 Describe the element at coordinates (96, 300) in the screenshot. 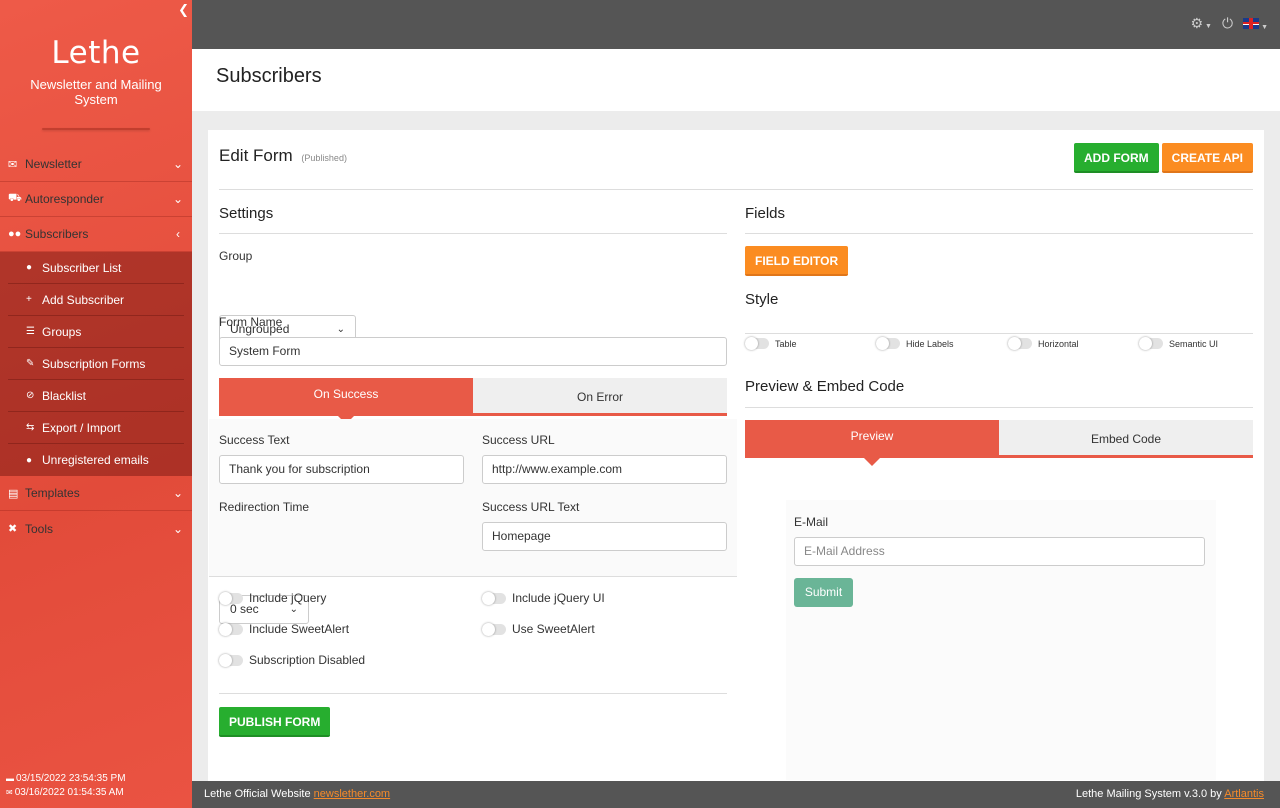

I see `sidebar-subitem-add-subscriber: + Add Subscriber` at that location.